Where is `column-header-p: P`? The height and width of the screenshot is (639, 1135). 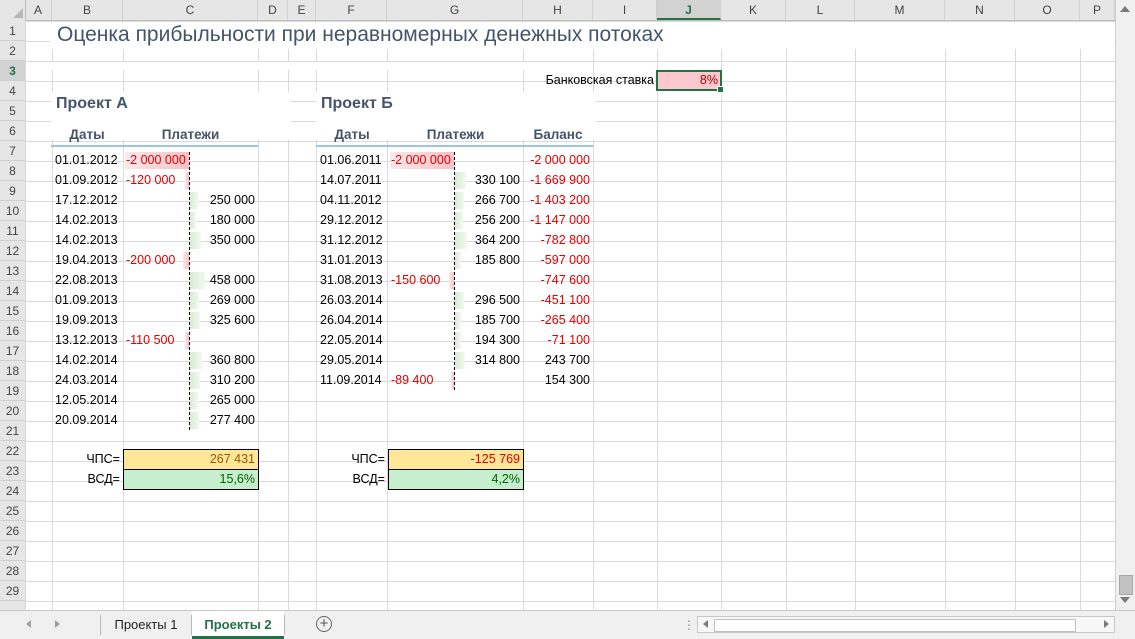
column-header-p: P is located at coordinates (1097, 10).